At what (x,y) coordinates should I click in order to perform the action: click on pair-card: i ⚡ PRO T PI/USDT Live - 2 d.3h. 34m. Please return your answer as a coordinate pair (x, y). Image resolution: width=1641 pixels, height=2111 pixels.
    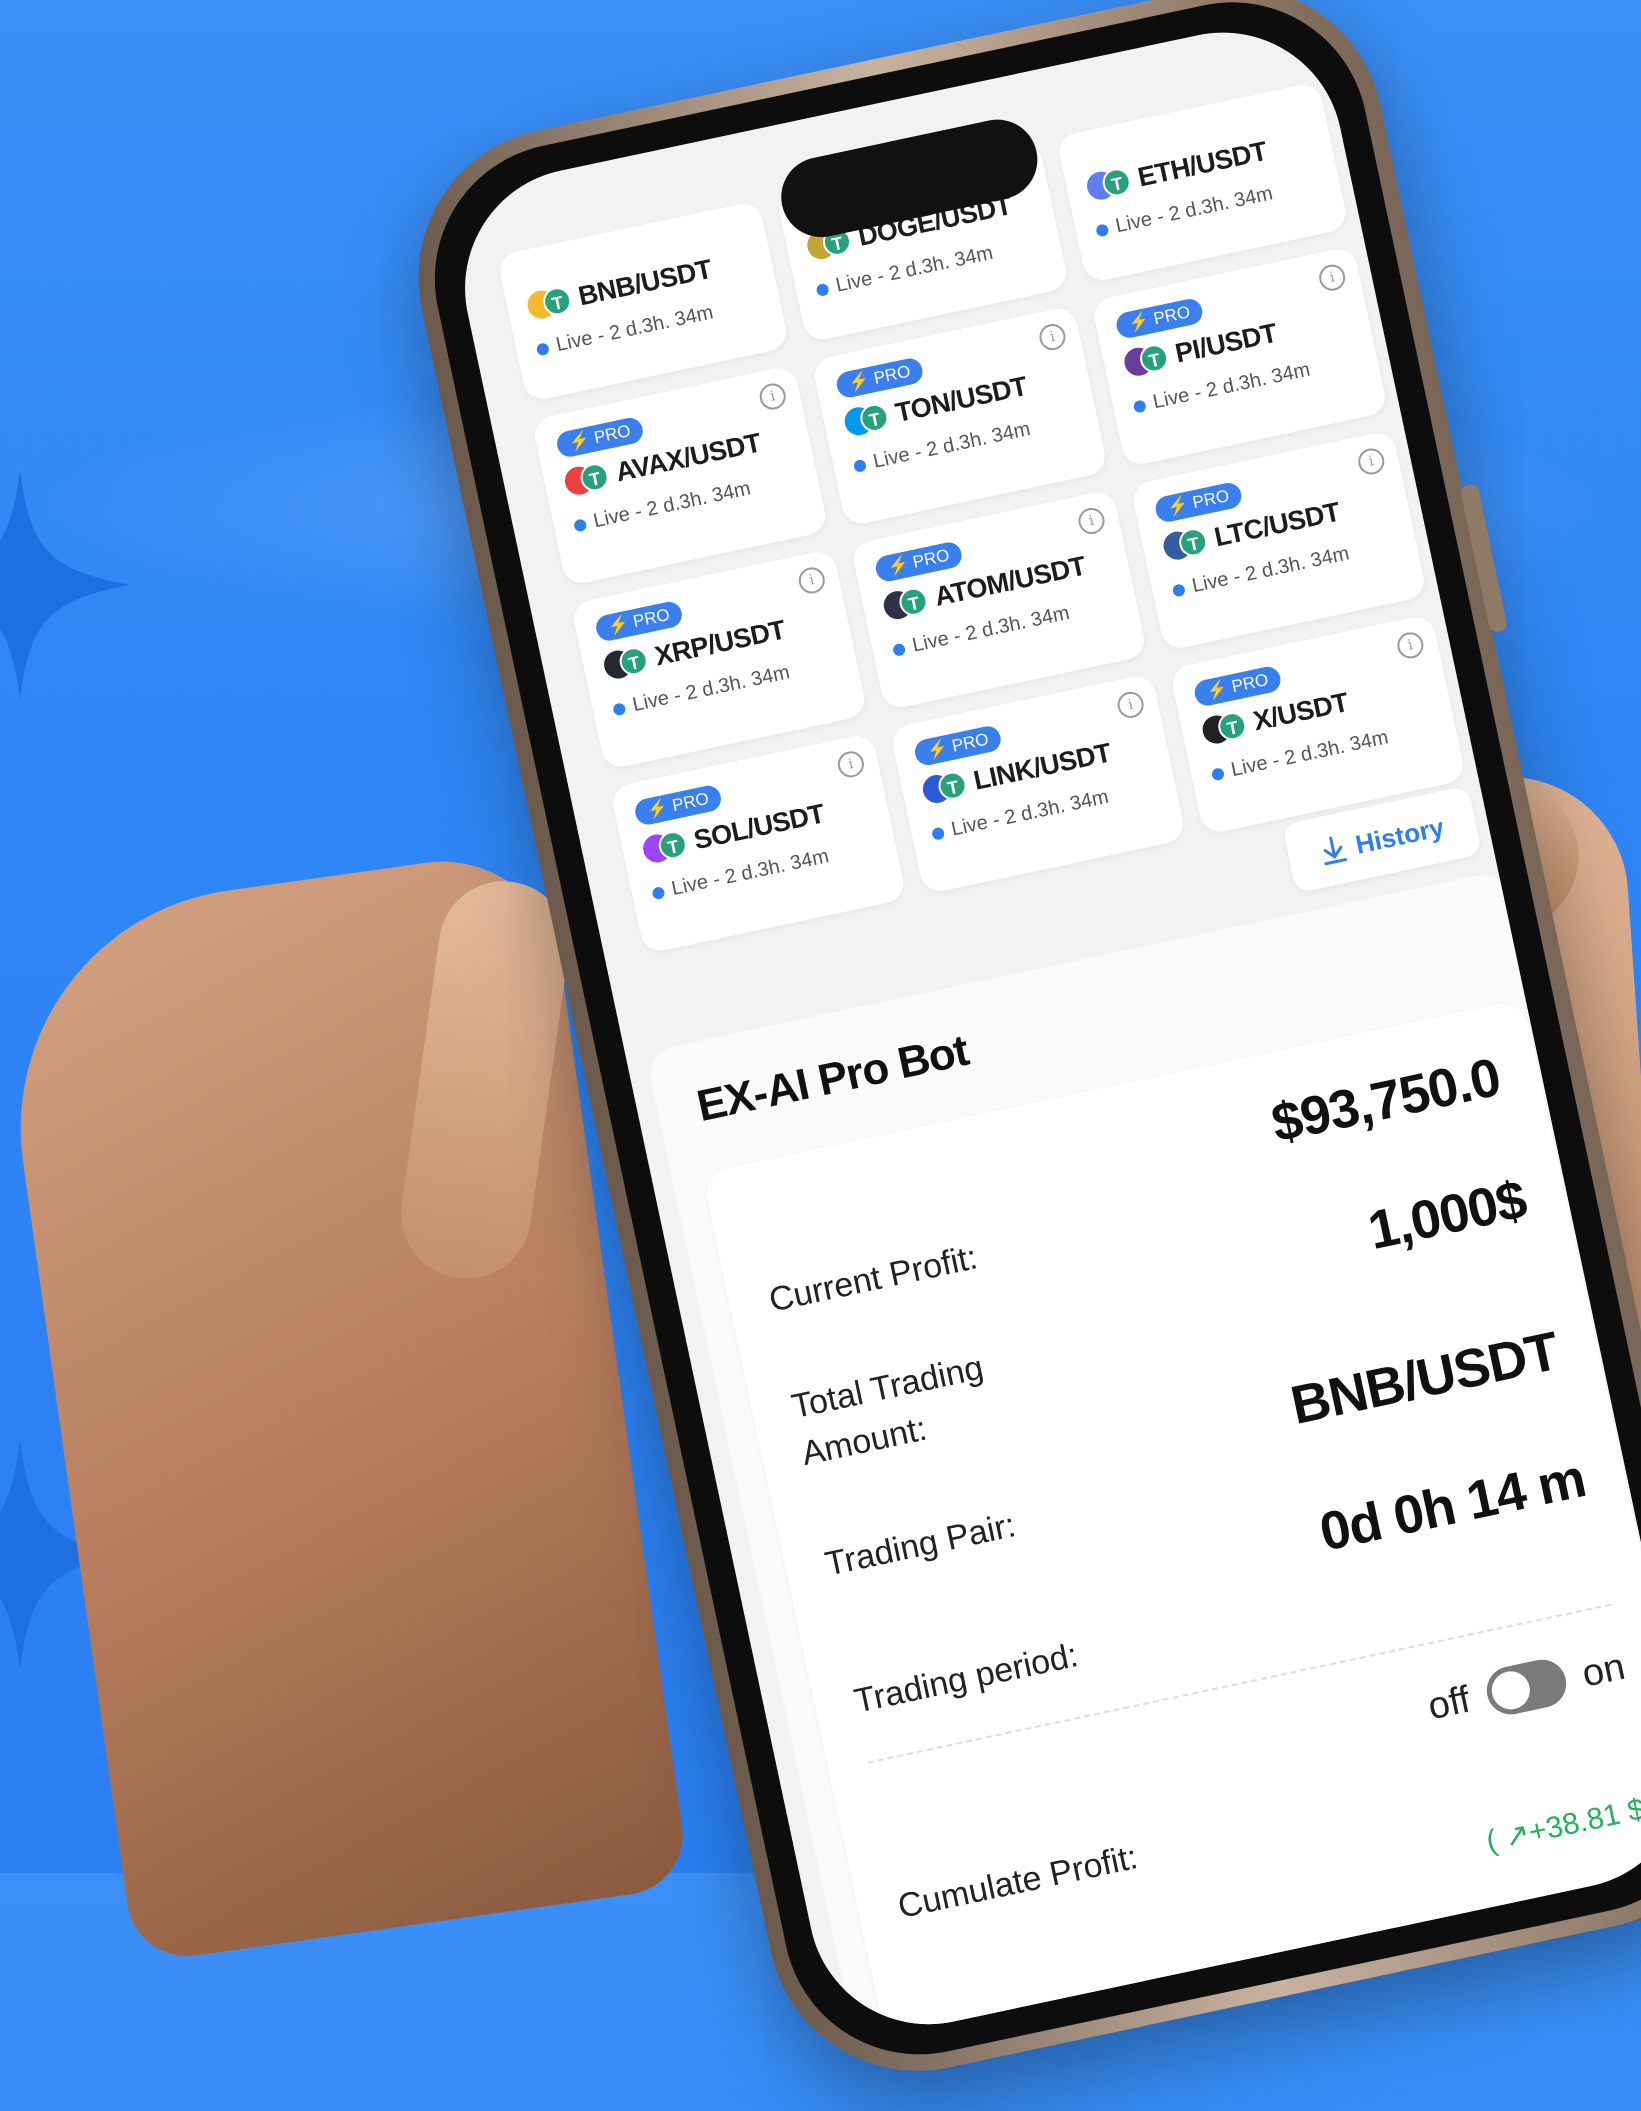
    Looking at the image, I should click on (1239, 356).